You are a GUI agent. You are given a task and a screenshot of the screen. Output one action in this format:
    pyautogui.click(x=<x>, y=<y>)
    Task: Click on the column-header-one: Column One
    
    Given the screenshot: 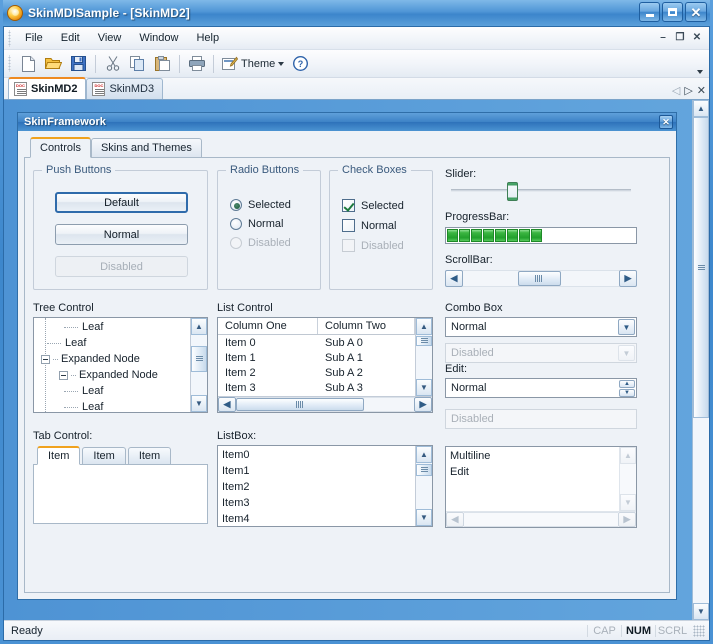 What is the action you would take?
    pyautogui.click(x=268, y=326)
    